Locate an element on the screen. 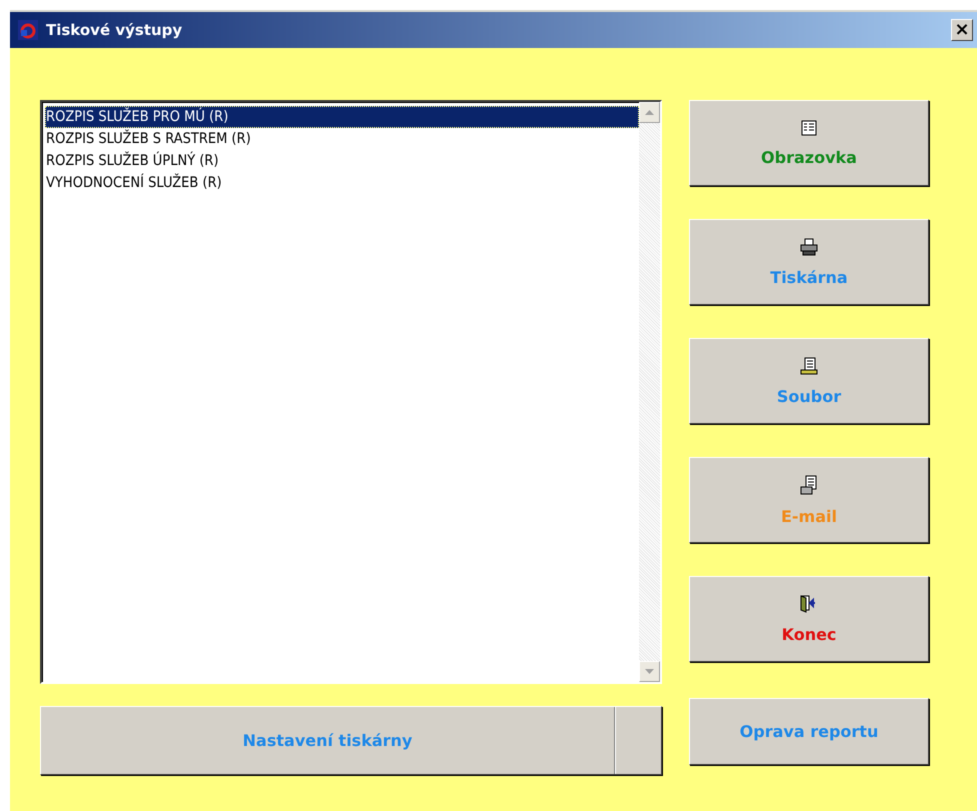  output-button: Konec is located at coordinates (809, 619).